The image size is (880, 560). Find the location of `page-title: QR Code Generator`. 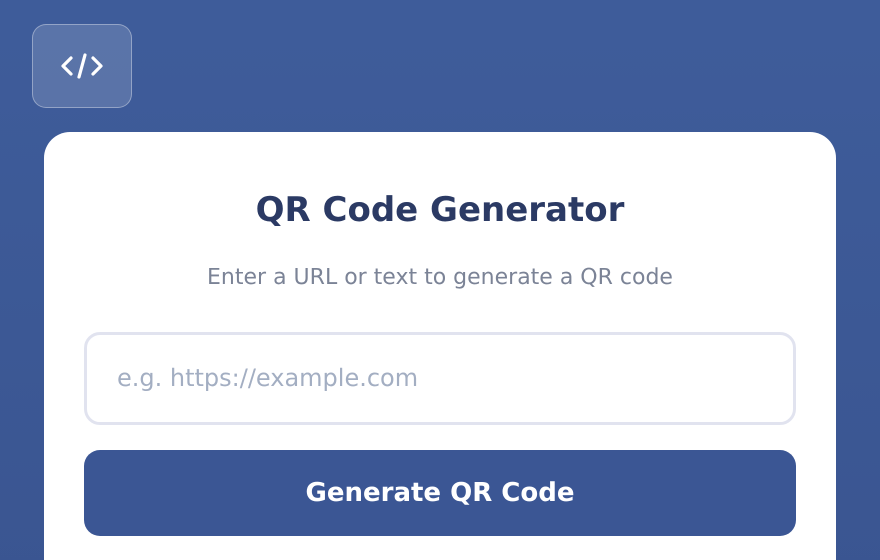

page-title: QR Code Generator is located at coordinates (440, 210).